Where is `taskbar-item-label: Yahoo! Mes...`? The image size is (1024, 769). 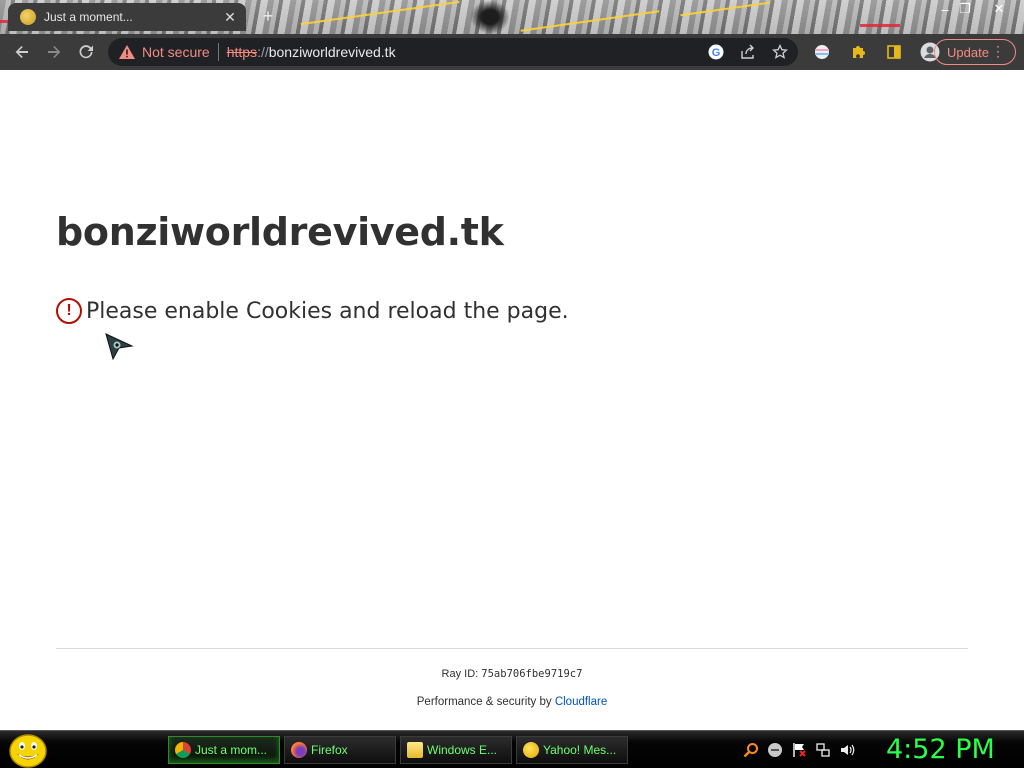 taskbar-item-label: Yahoo! Mes... is located at coordinates (580, 750).